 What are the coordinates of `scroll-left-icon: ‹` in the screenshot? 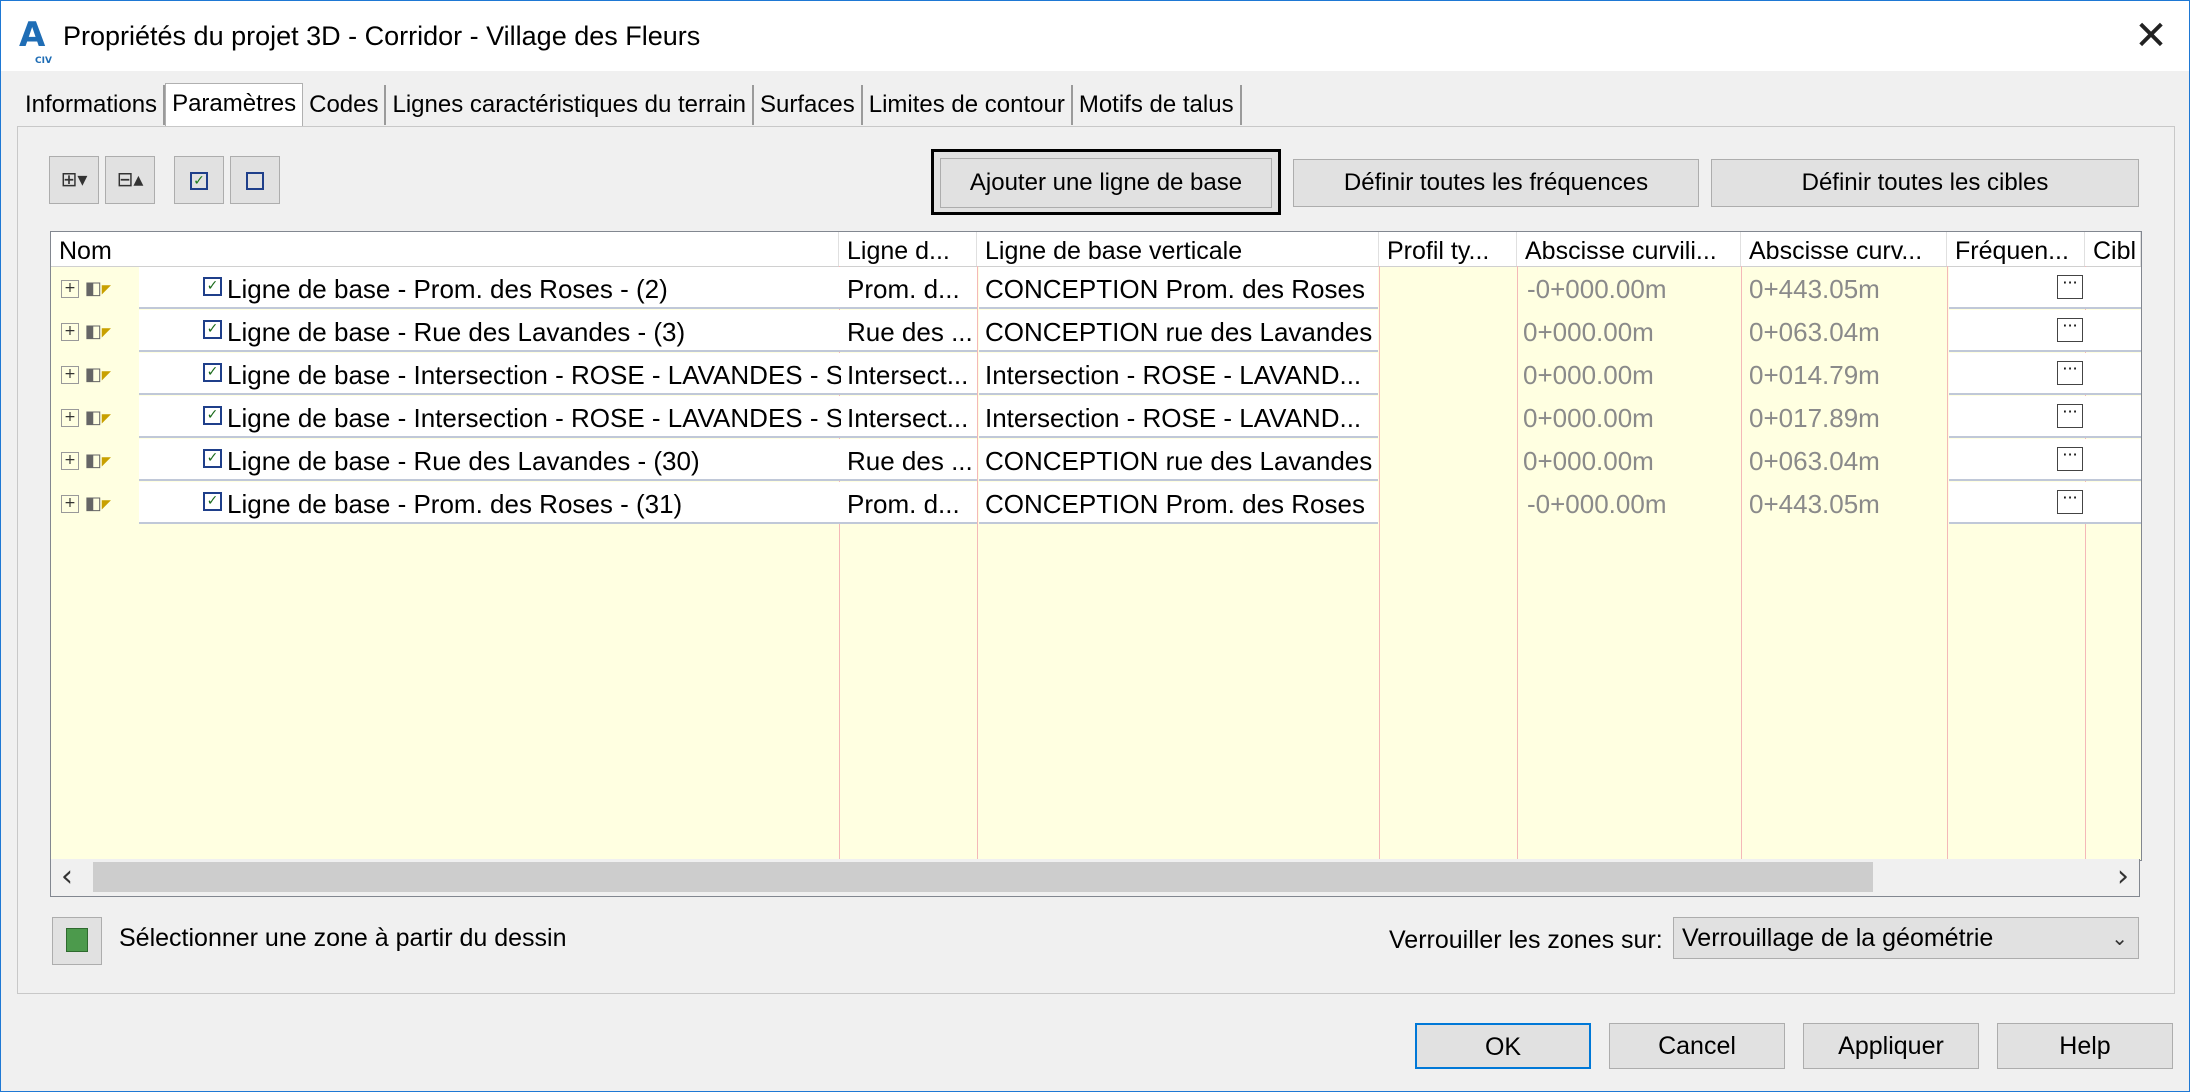 It's located at (67, 877).